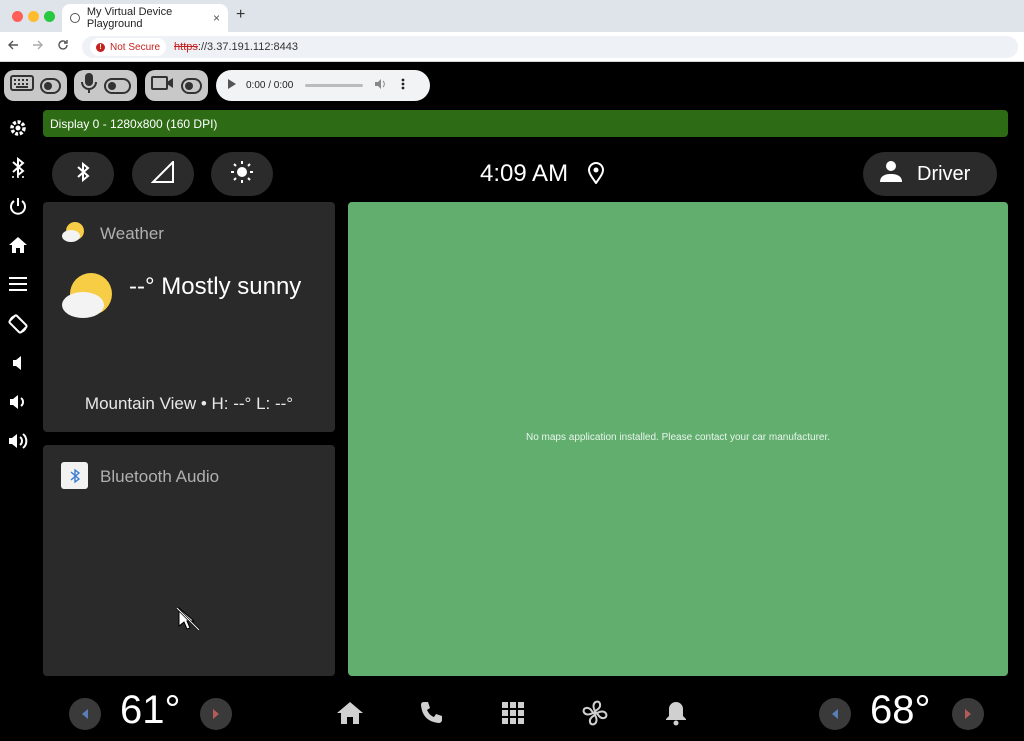  Describe the element at coordinates (216, 714) in the screenshot. I see `left-temp-increase-button` at that location.